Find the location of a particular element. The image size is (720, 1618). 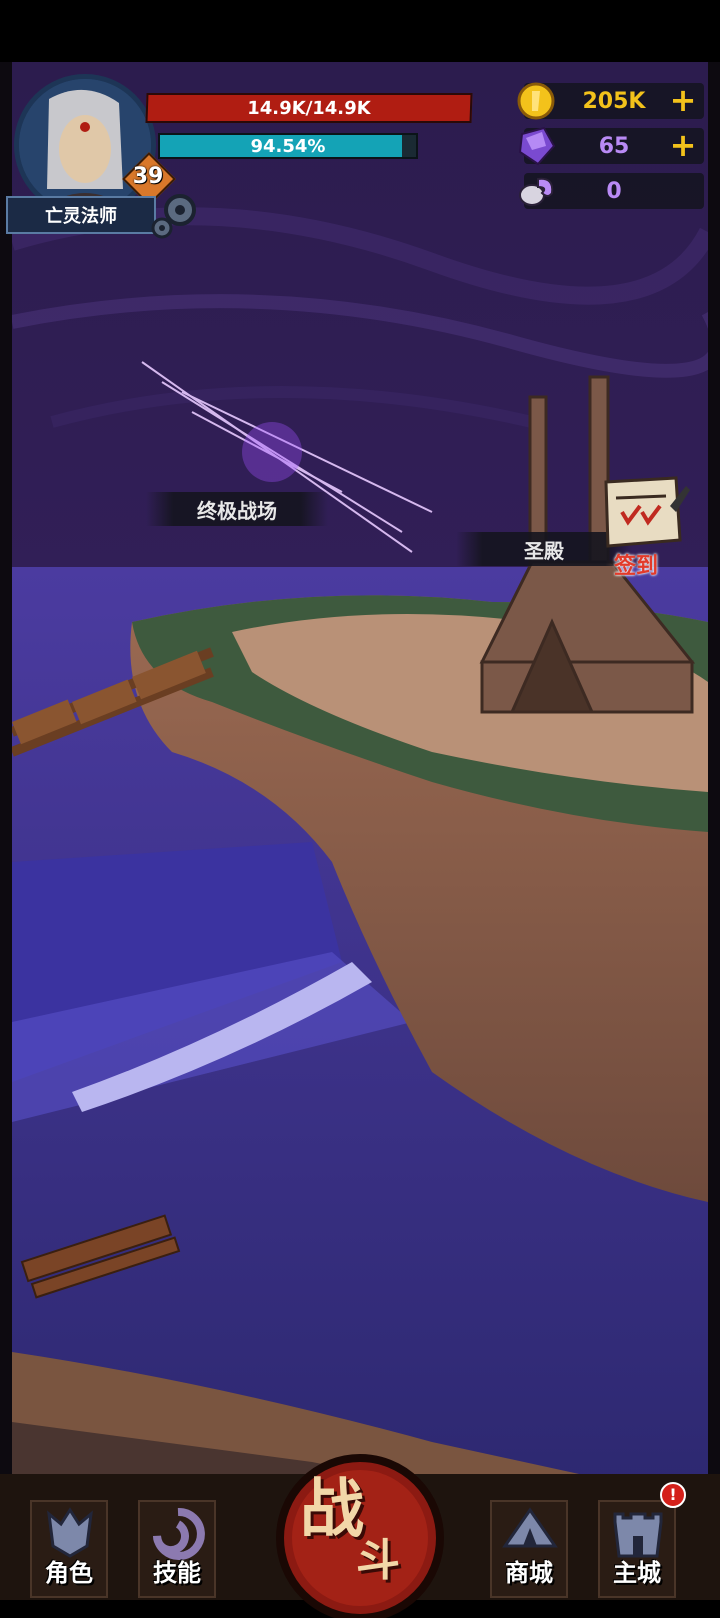

frame-right is located at coordinates (714, 782).